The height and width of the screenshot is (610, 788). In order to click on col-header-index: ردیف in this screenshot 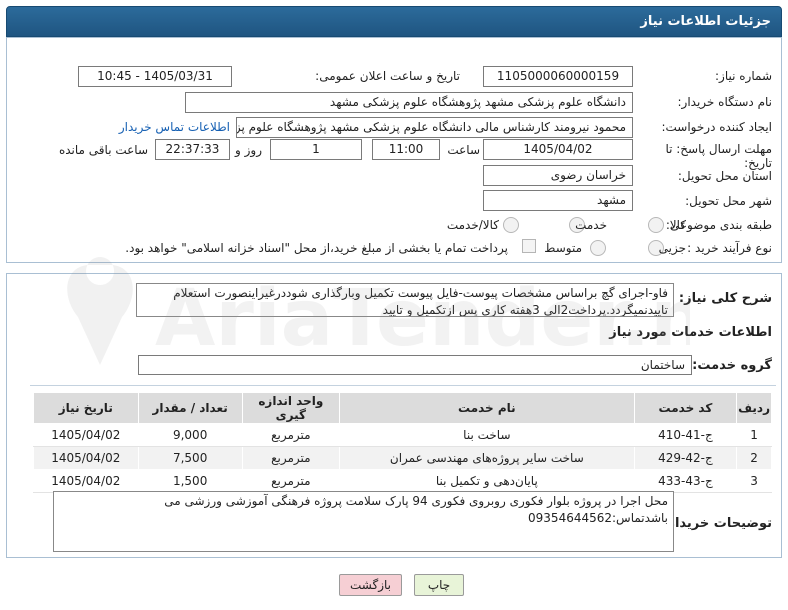, I will do `click(754, 408)`.